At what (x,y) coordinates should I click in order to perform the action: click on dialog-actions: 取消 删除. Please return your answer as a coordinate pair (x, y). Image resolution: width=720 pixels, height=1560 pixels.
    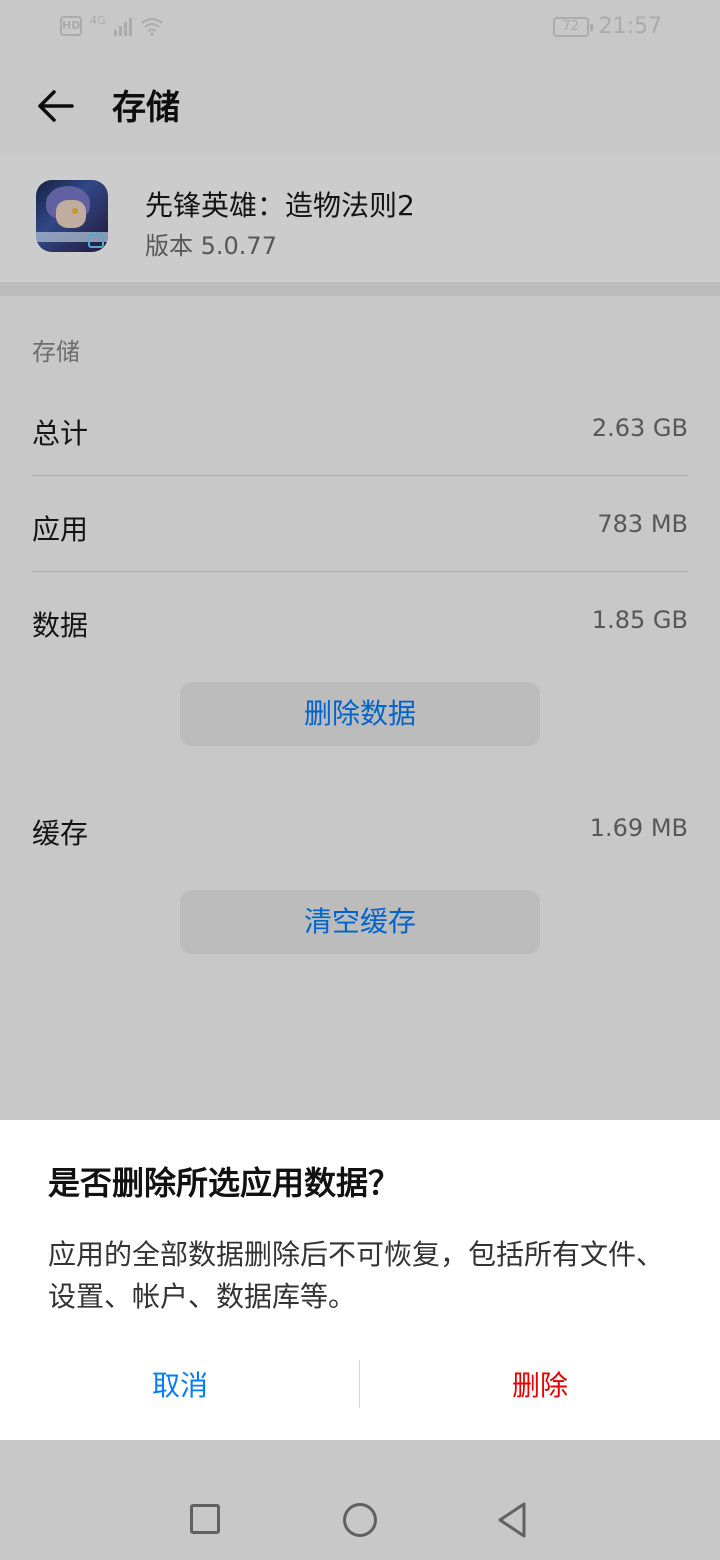
    Looking at the image, I should click on (360, 1386).